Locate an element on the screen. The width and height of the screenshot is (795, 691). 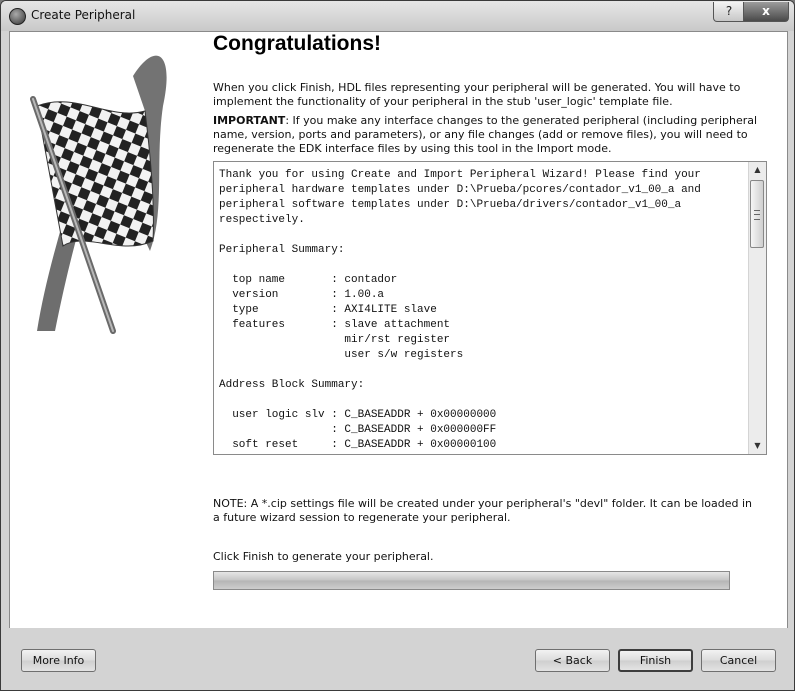
scroll-up-icon: ▲ is located at coordinates (757, 170).